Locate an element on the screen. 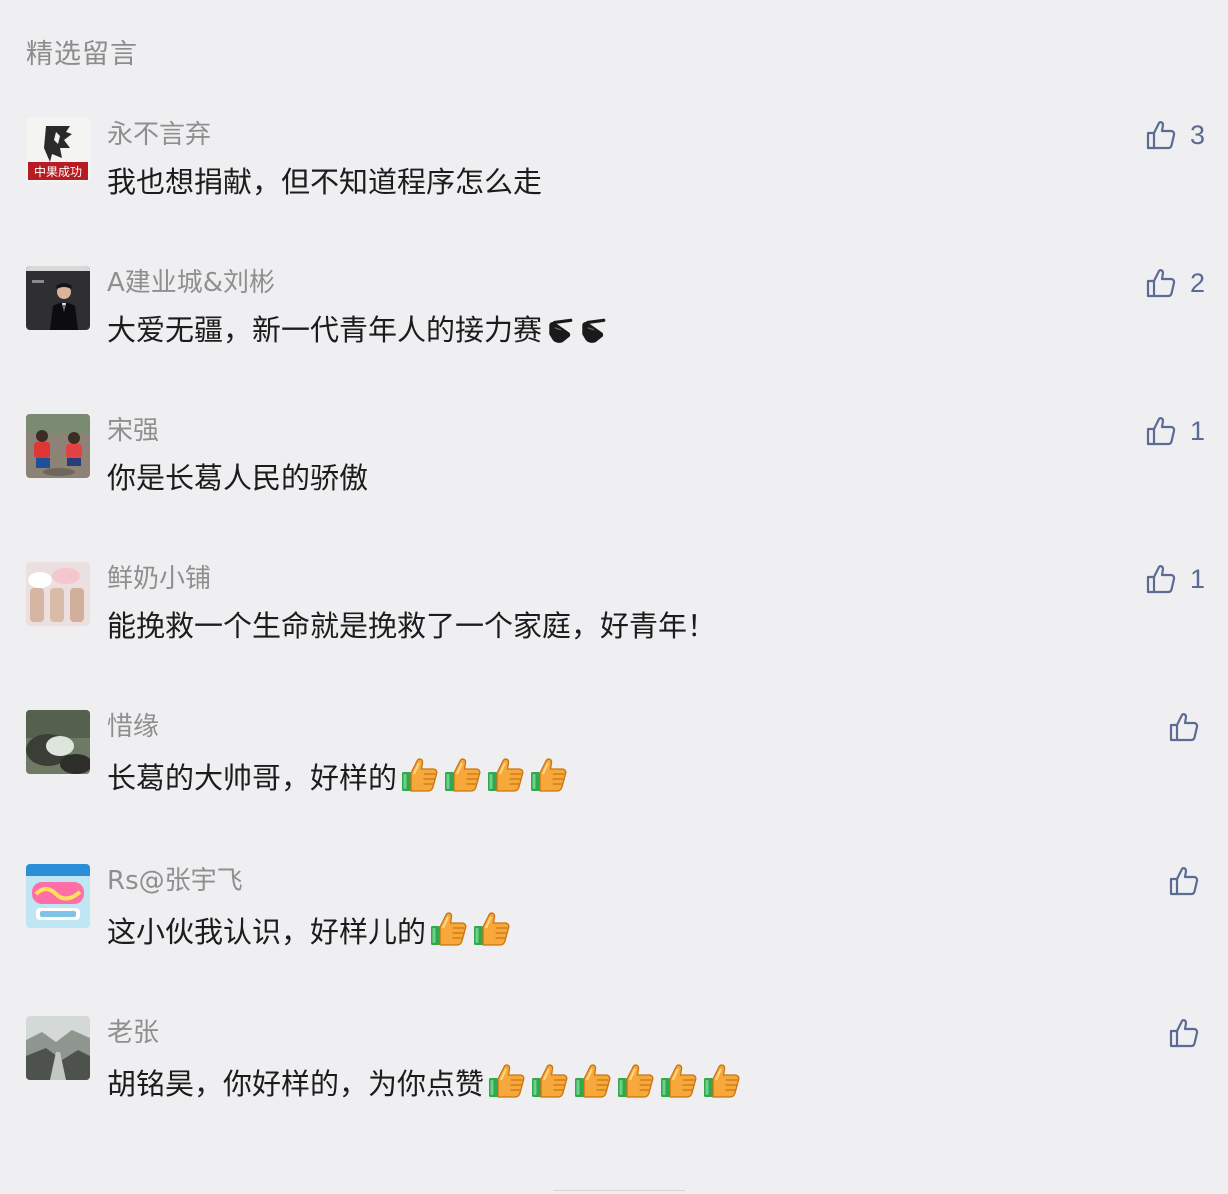 The height and width of the screenshot is (1194, 1228). comment-text-value: 能挽救一个生命就是挽救了一个家庭，好青年！ is located at coordinates (412, 626).